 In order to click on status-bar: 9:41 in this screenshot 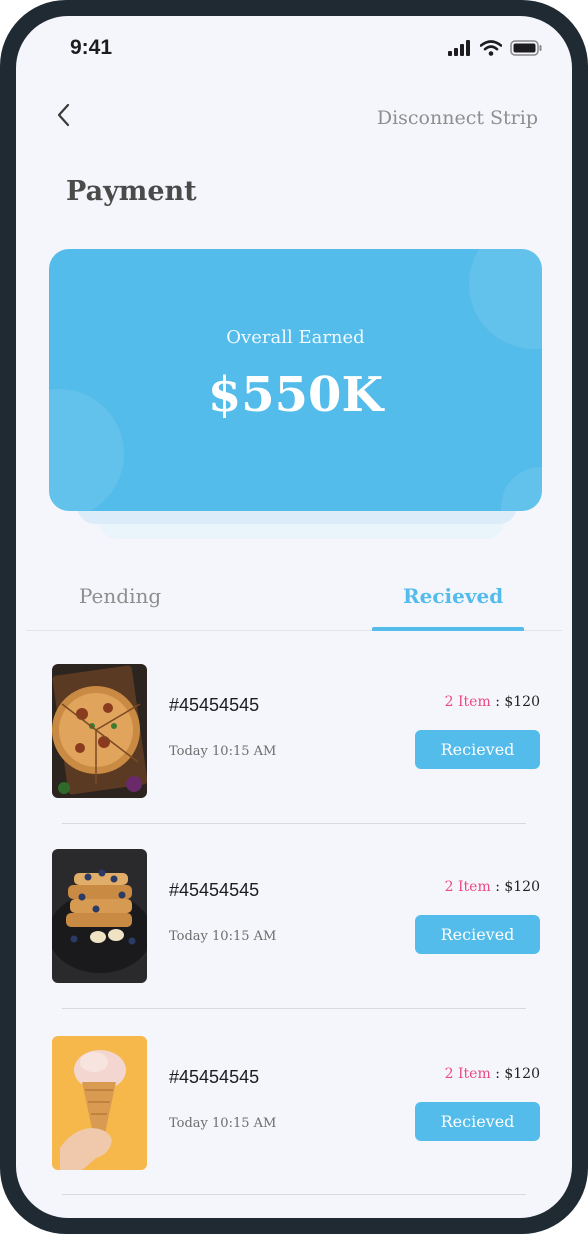, I will do `click(294, 46)`.